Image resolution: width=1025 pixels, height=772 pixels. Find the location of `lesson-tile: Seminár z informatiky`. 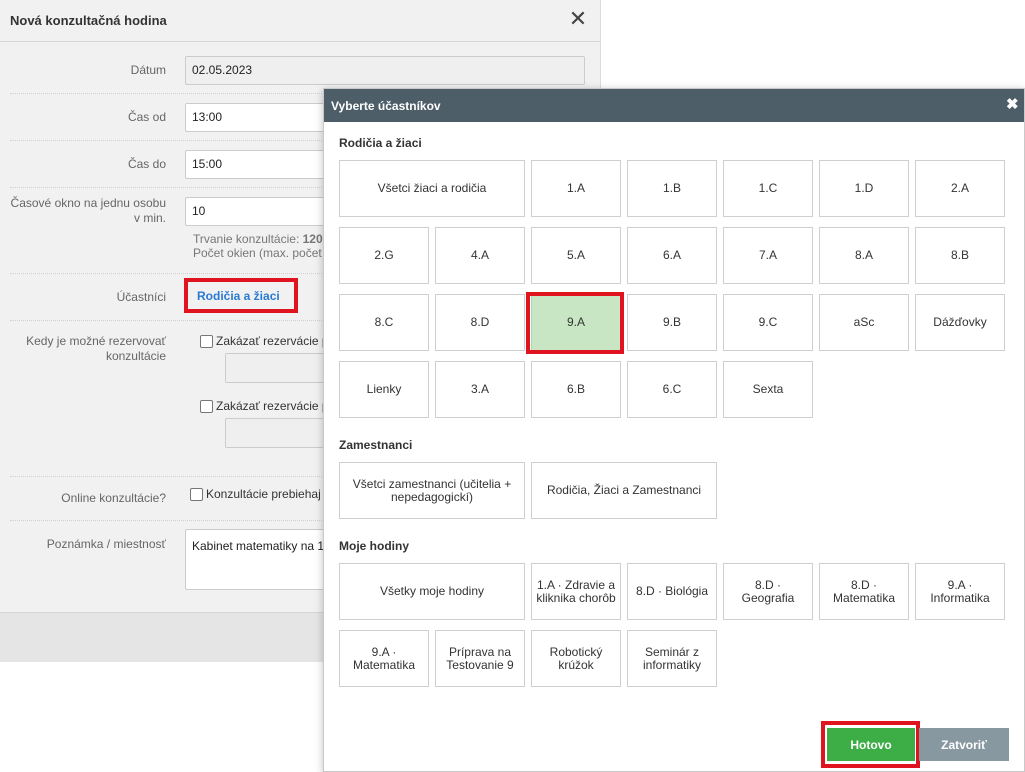

lesson-tile: Seminár z informatiky is located at coordinates (672, 658).